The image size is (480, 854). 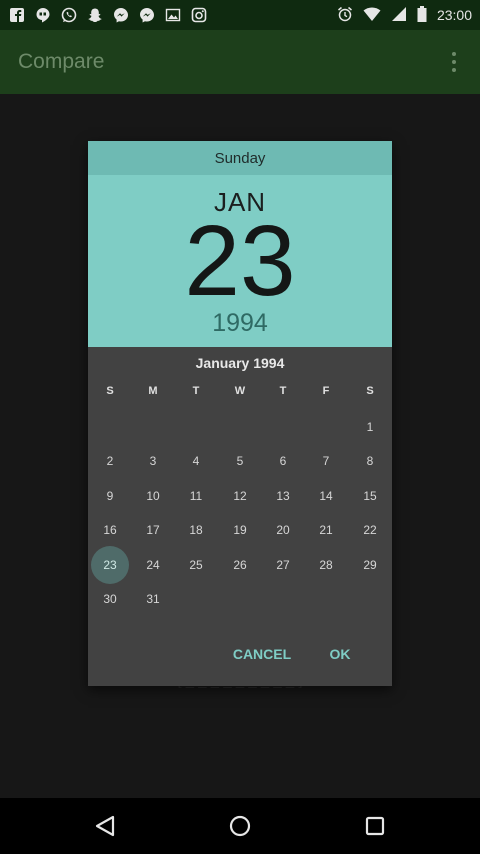 I want to click on day-of-week: Sunday, so click(x=240, y=158).